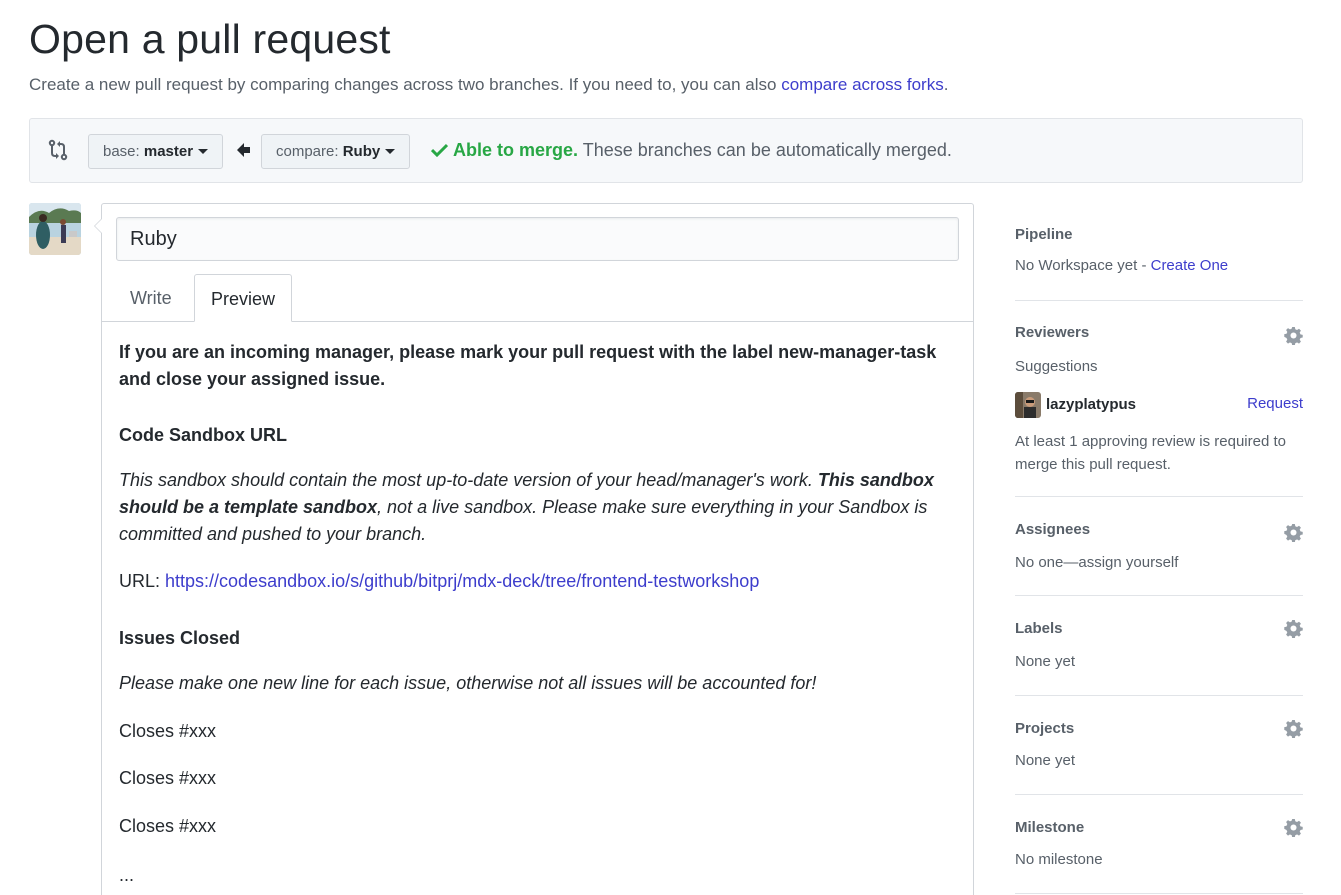 The height and width of the screenshot is (895, 1341). Describe the element at coordinates (244, 152) in the screenshot. I see `arrow-left-icon` at that location.